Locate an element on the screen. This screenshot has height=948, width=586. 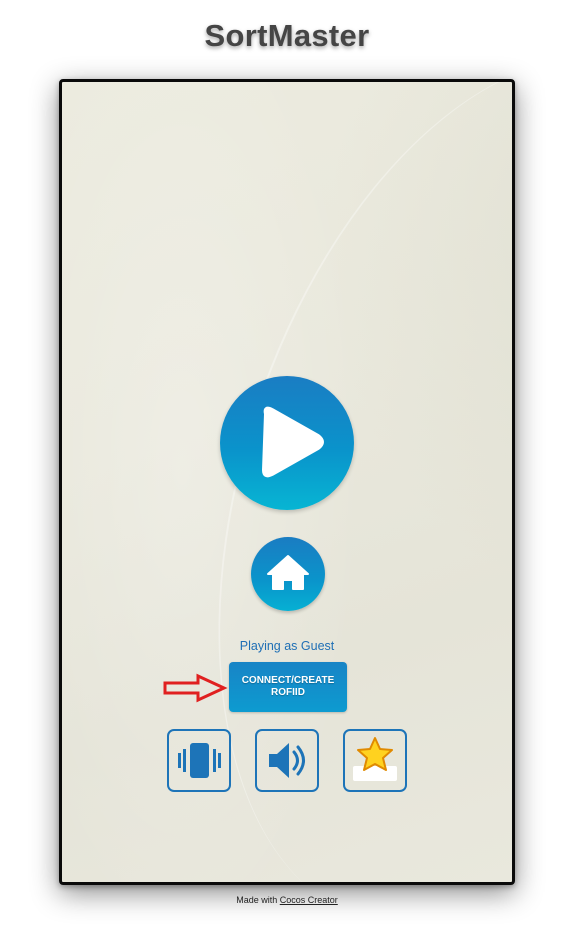
connect-create-rofiid-button: CONNECT/CREATE ROFIID is located at coordinates (288, 687).